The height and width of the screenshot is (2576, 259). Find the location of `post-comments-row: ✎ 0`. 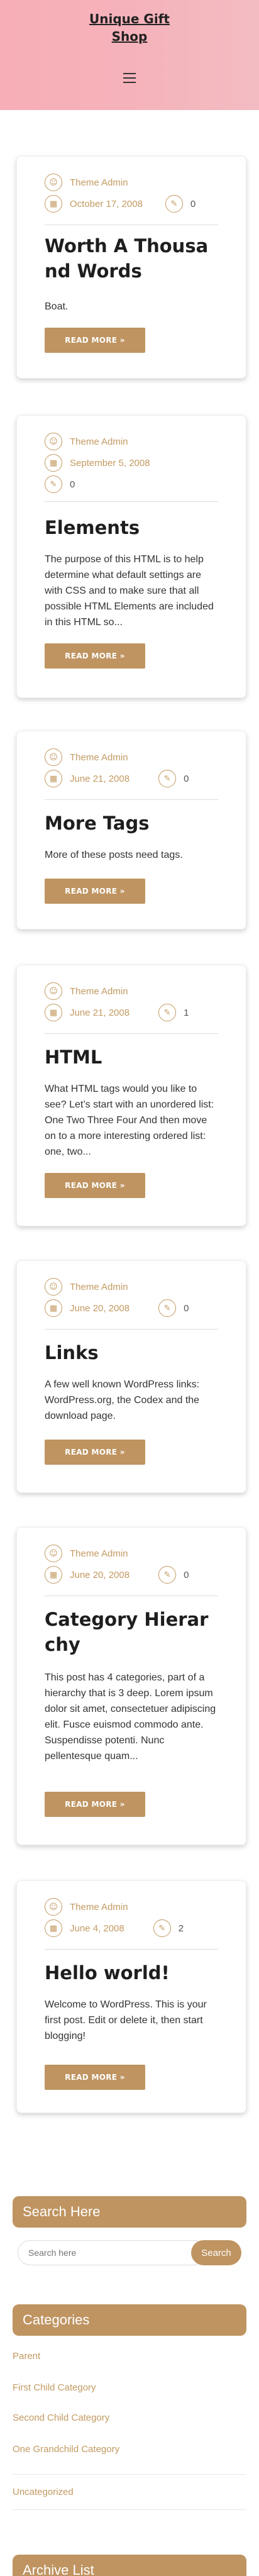

post-comments-row: ✎ 0 is located at coordinates (60, 484).